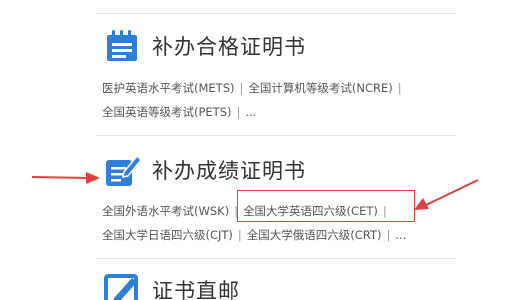 Image resolution: width=505 pixels, height=300 pixels. I want to click on exam-link-crt: 全国大学俄语四六级(CRT), so click(314, 235).